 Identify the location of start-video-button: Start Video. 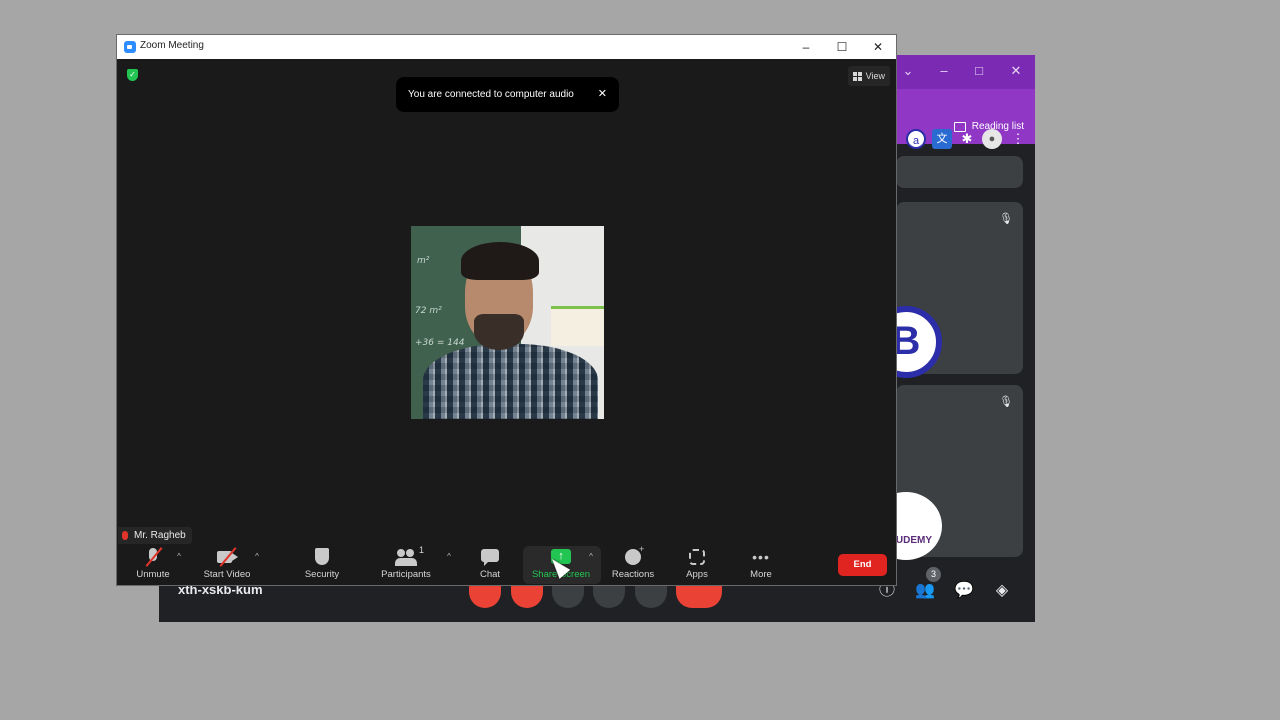
(227, 566).